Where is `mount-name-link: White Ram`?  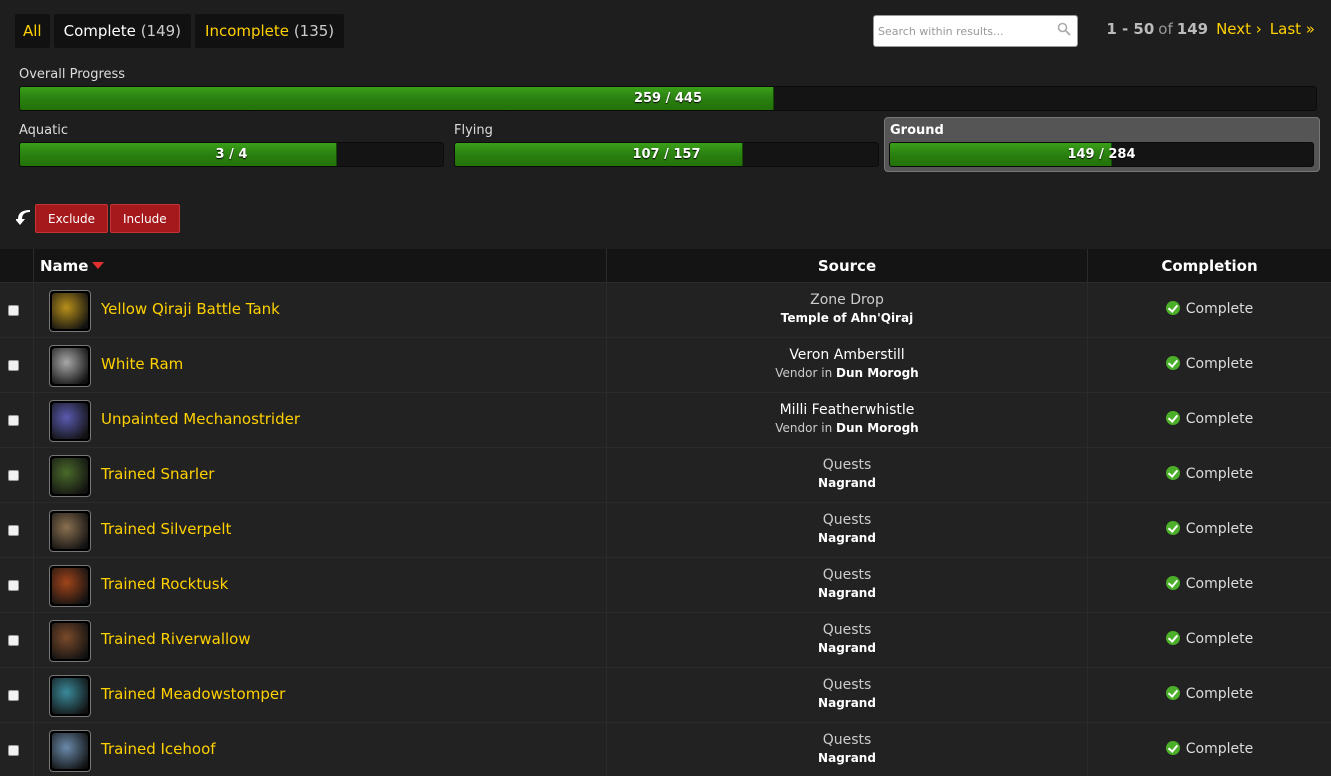
mount-name-link: White Ram is located at coordinates (142, 364).